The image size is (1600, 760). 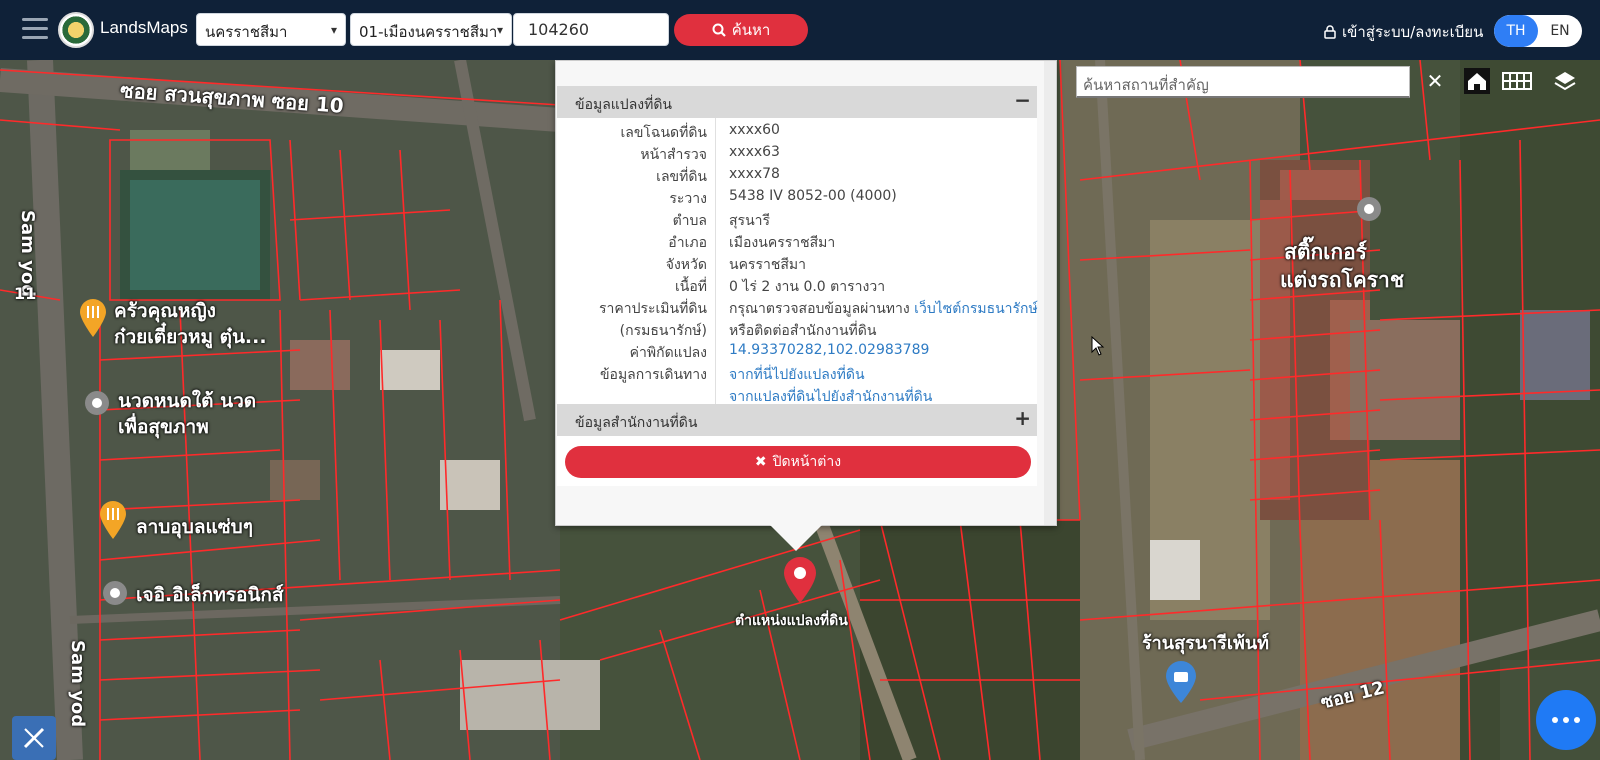 I want to click on parcel-location-pin-icon, so click(x=800, y=580).